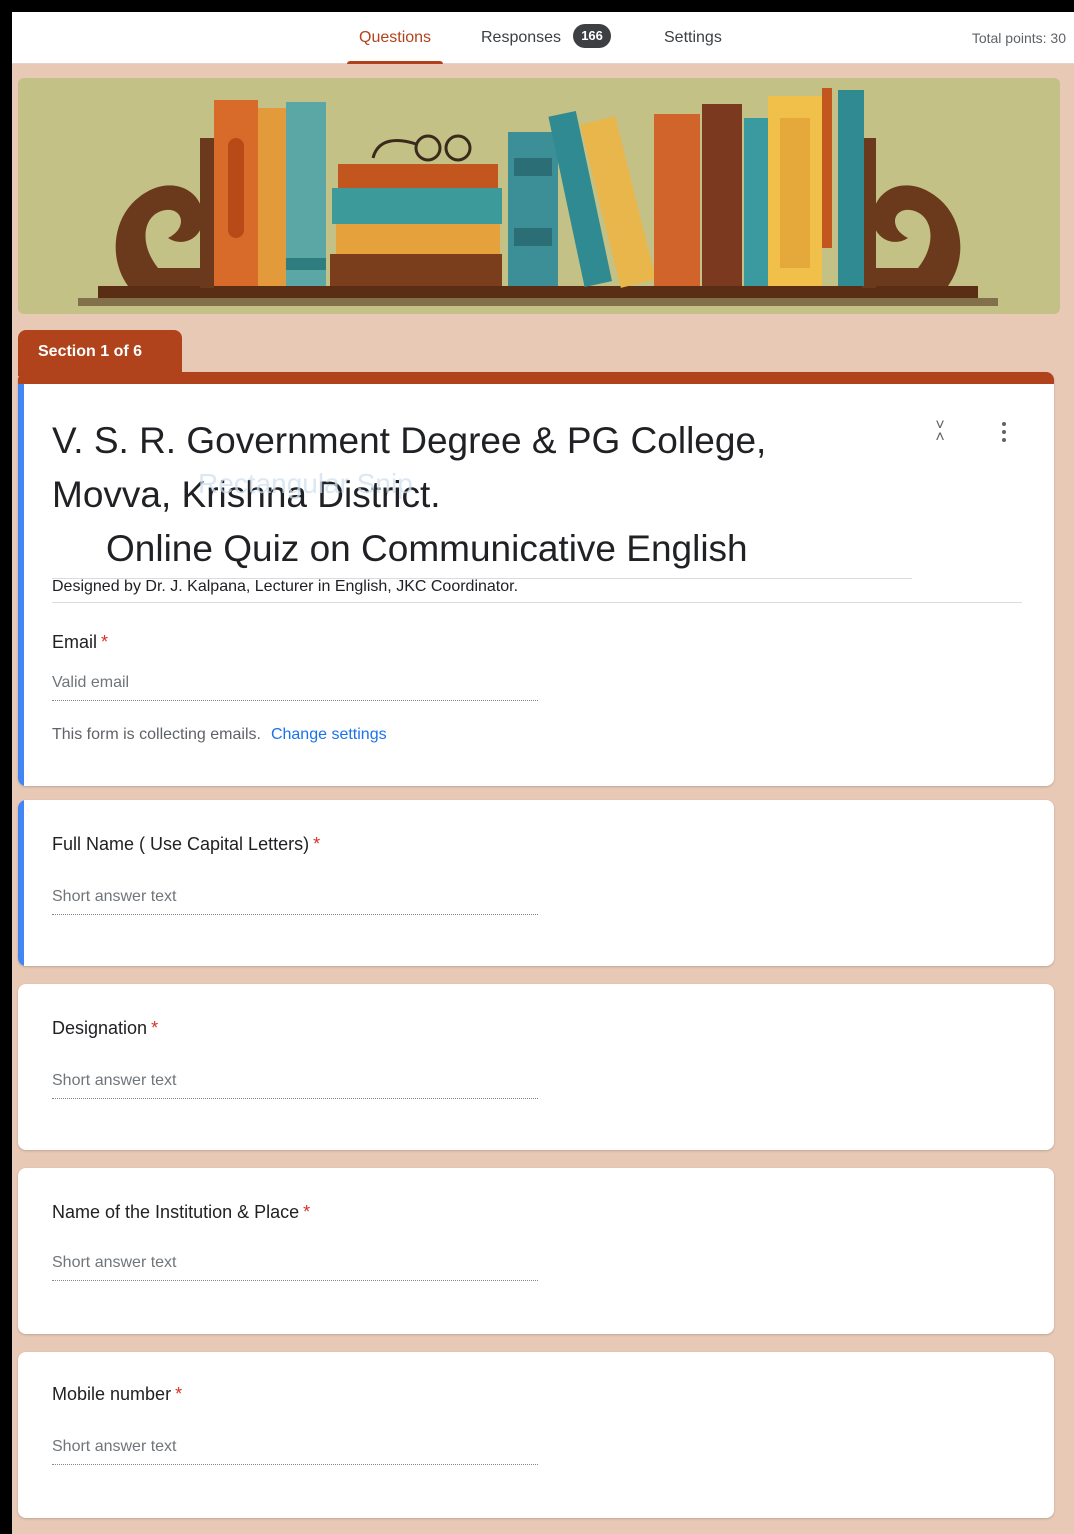 This screenshot has height=1534, width=1074. What do you see at coordinates (75, 642) in the screenshot?
I see `email-label-text: Email` at bounding box center [75, 642].